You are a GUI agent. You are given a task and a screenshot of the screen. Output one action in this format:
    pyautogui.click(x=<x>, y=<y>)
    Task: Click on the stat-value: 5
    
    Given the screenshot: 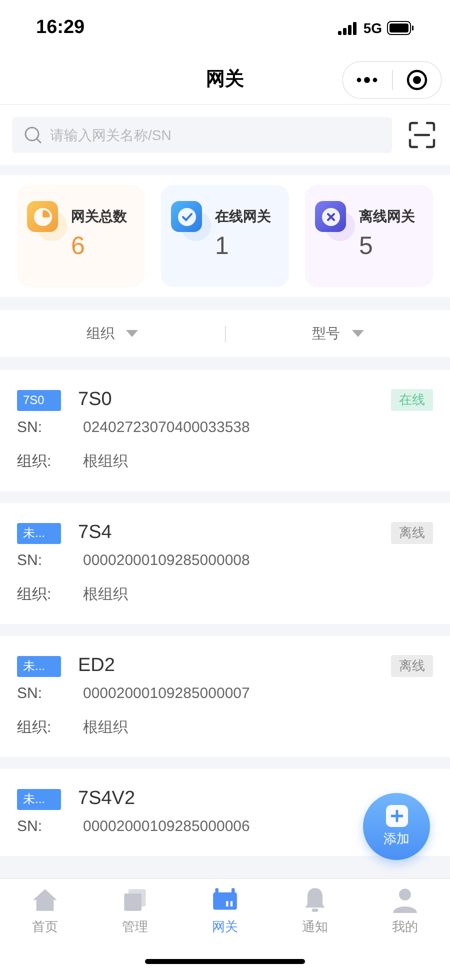 What is the action you would take?
    pyautogui.click(x=366, y=246)
    